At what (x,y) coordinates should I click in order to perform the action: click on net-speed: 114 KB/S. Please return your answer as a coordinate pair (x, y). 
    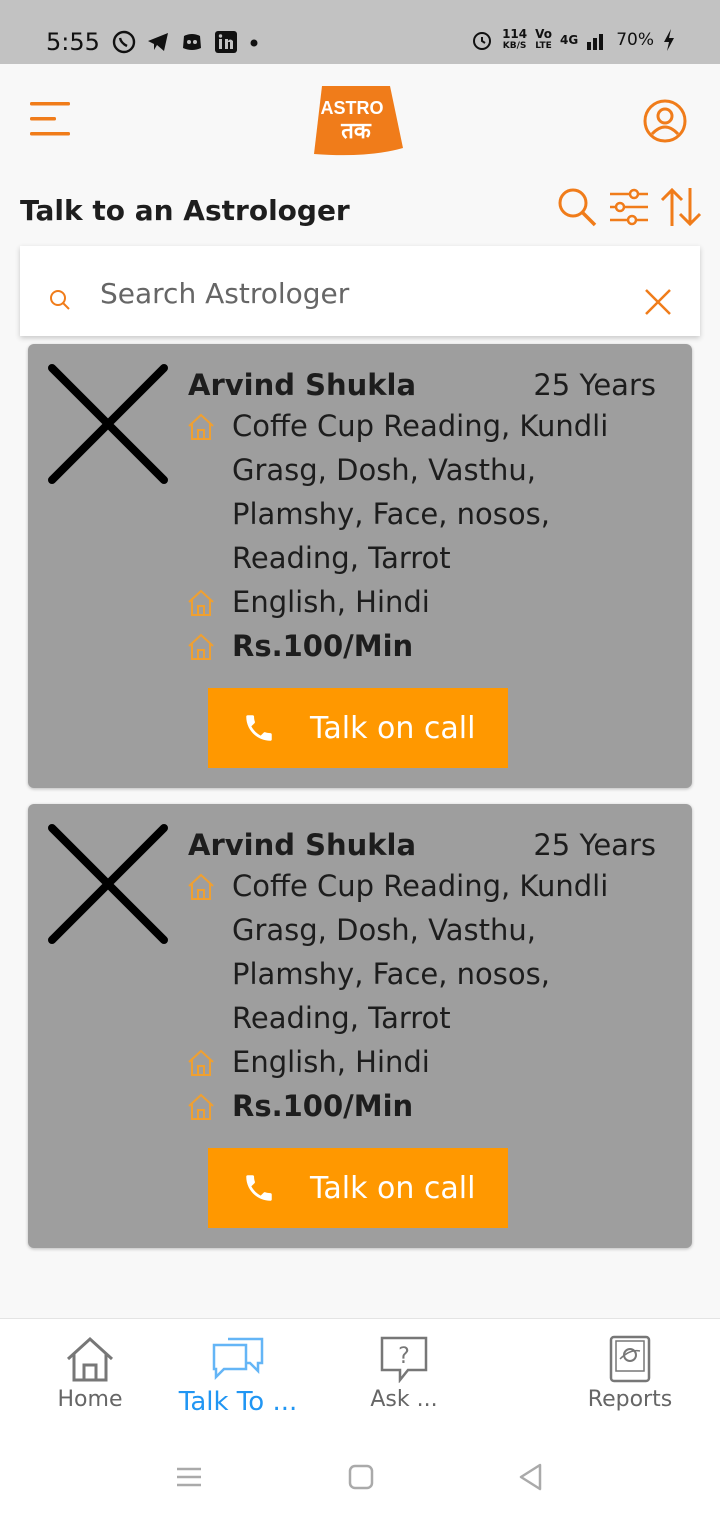
    Looking at the image, I should click on (515, 39).